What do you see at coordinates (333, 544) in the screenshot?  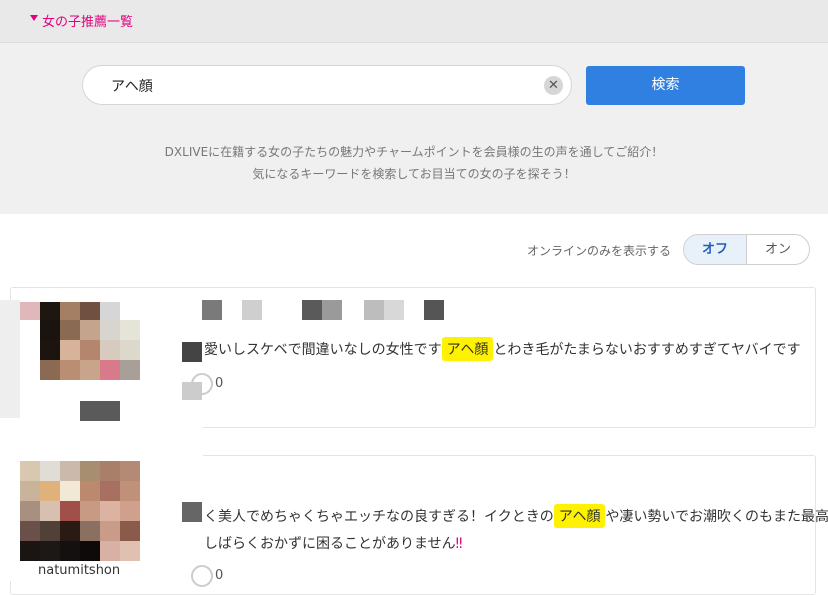 I see `comment-text-line2: しばらくおかずに困ることがありません‼` at bounding box center [333, 544].